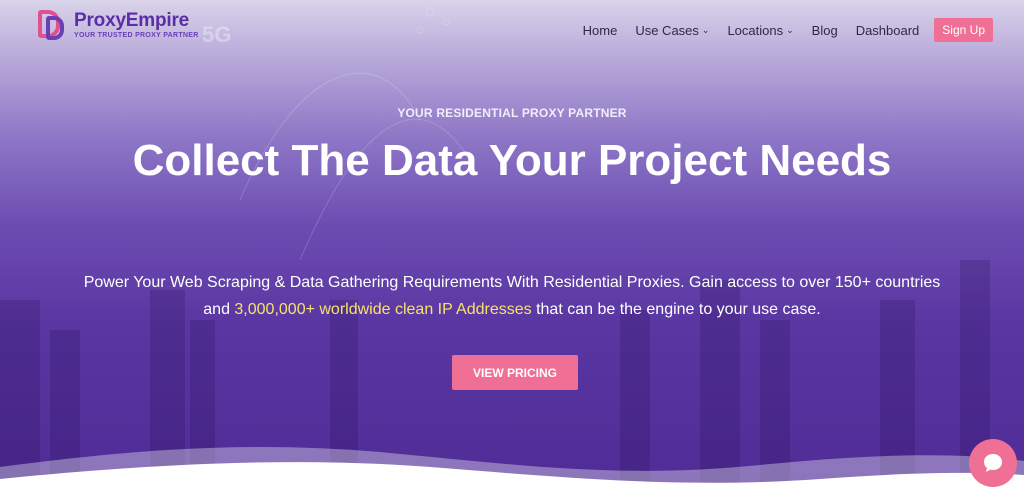 The image size is (1024, 497). I want to click on menu-item-blog: Blog, so click(825, 30).